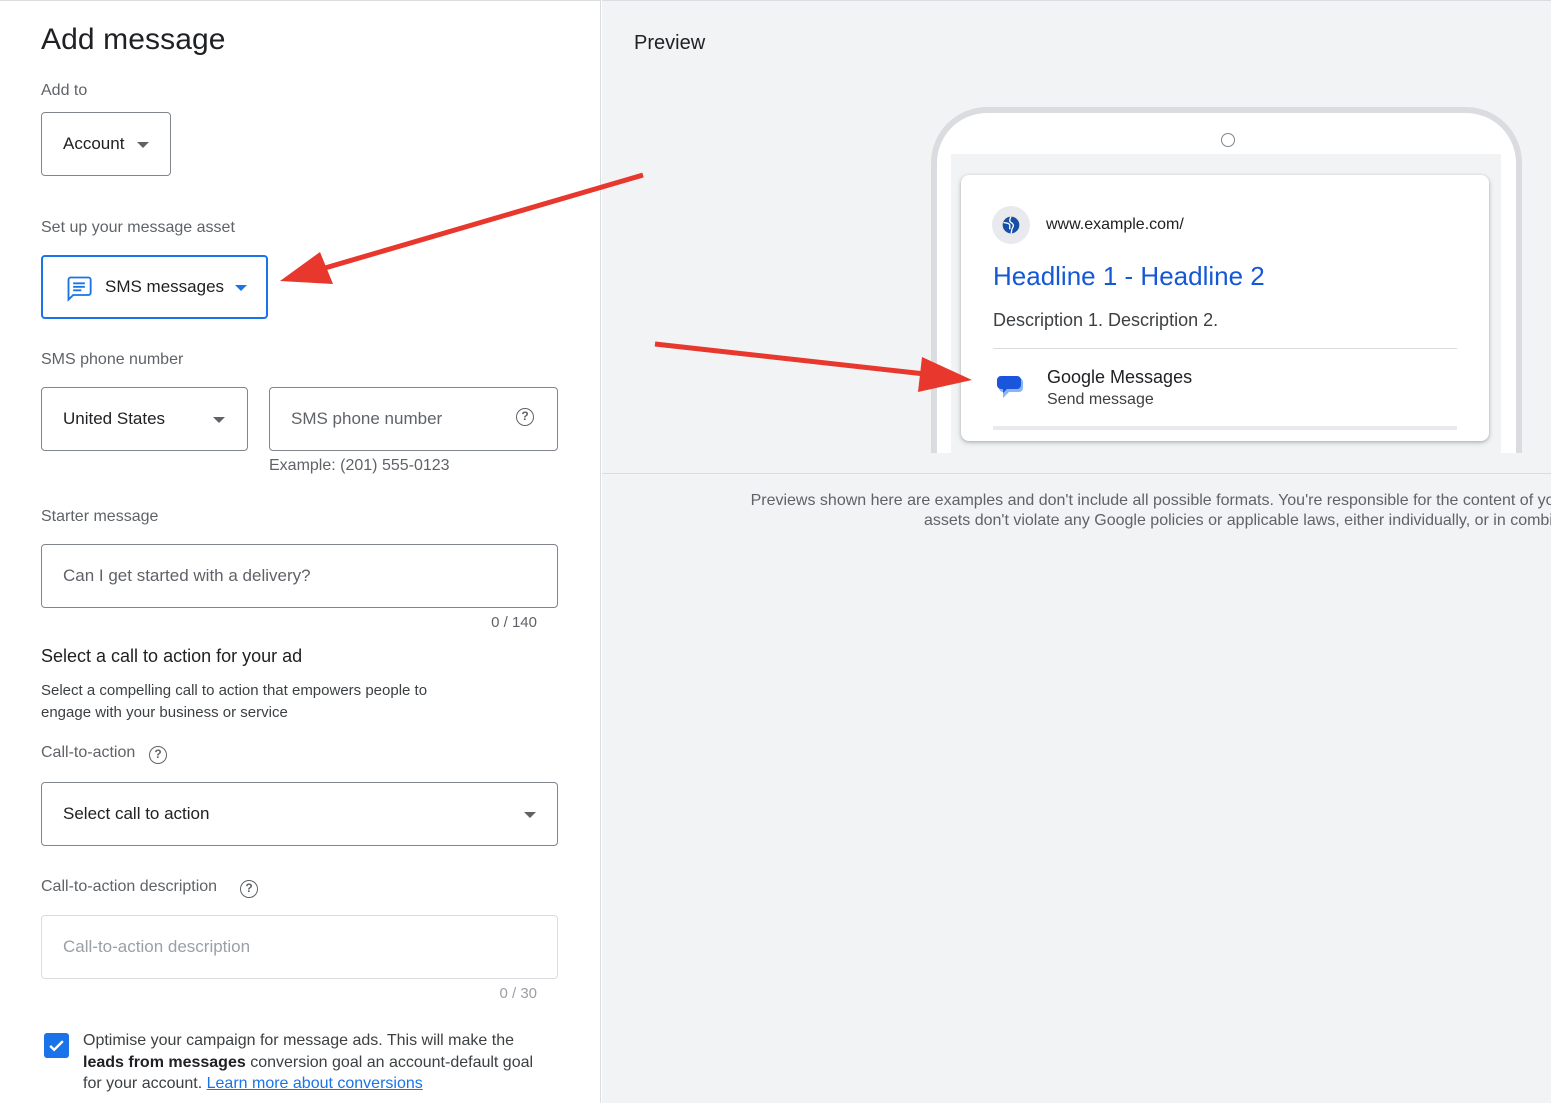  What do you see at coordinates (187, 575) in the screenshot?
I see `starter-placeholder: Can I get started with a delivery?` at bounding box center [187, 575].